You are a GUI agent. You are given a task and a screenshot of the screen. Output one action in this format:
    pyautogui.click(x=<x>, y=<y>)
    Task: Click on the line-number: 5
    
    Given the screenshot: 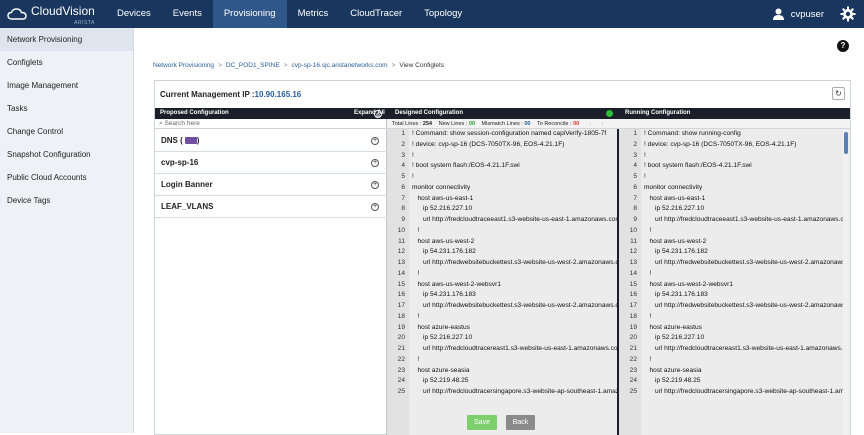 What is the action you would take?
    pyautogui.click(x=403, y=176)
    